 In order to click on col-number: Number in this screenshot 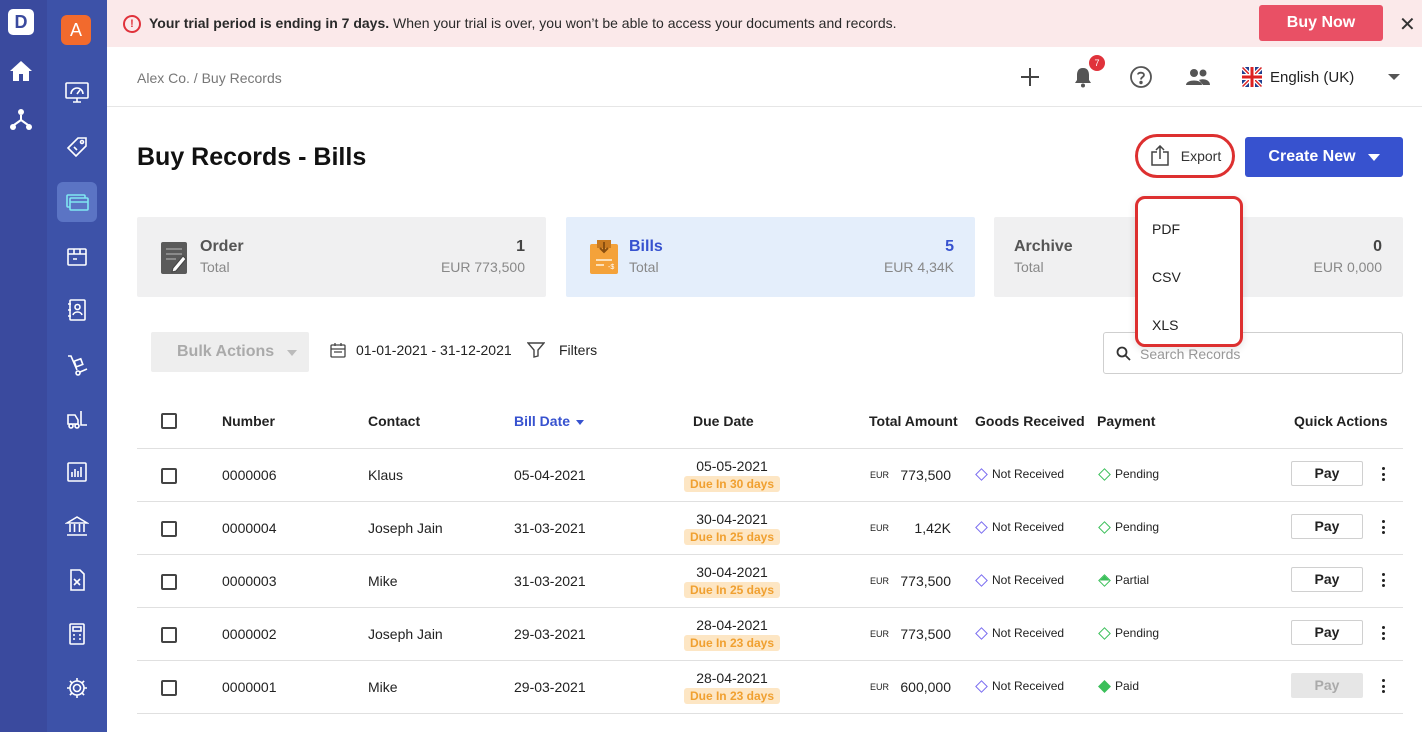, I will do `click(248, 421)`.